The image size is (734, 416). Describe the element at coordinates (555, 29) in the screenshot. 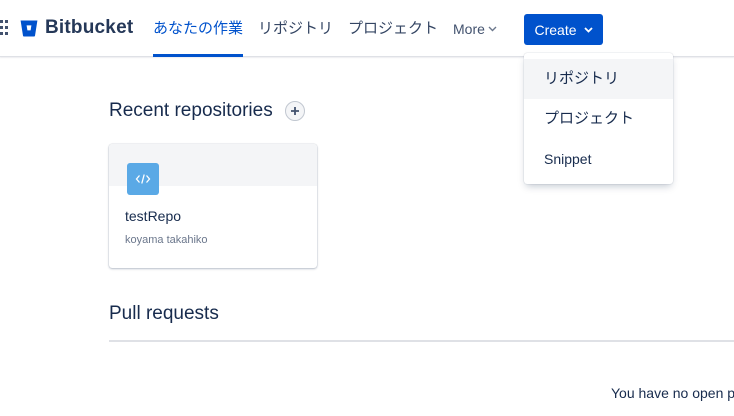

I see `create-button-label: Create` at that location.